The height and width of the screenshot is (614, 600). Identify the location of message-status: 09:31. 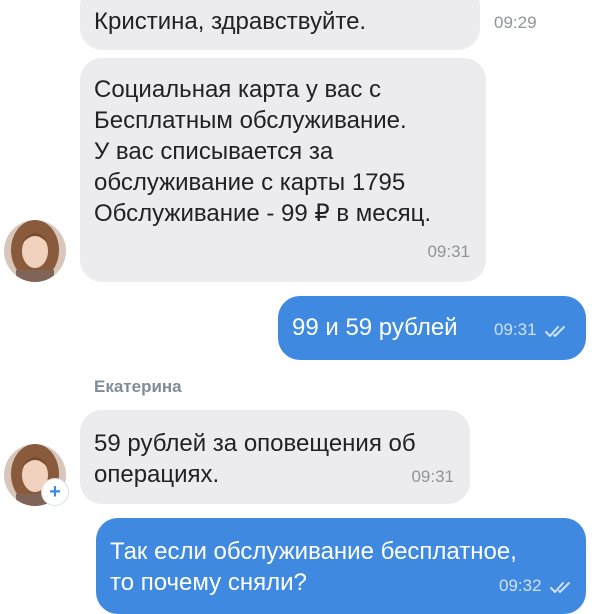
(530, 330).